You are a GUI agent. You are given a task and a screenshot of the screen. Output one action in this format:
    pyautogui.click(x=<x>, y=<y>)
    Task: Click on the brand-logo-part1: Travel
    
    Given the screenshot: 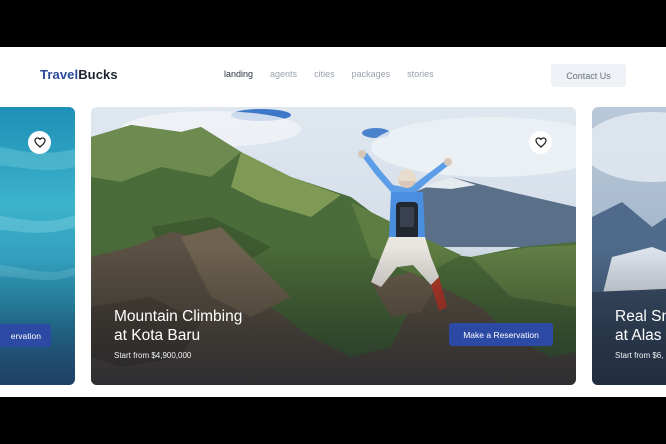 What is the action you would take?
    pyautogui.click(x=59, y=74)
    